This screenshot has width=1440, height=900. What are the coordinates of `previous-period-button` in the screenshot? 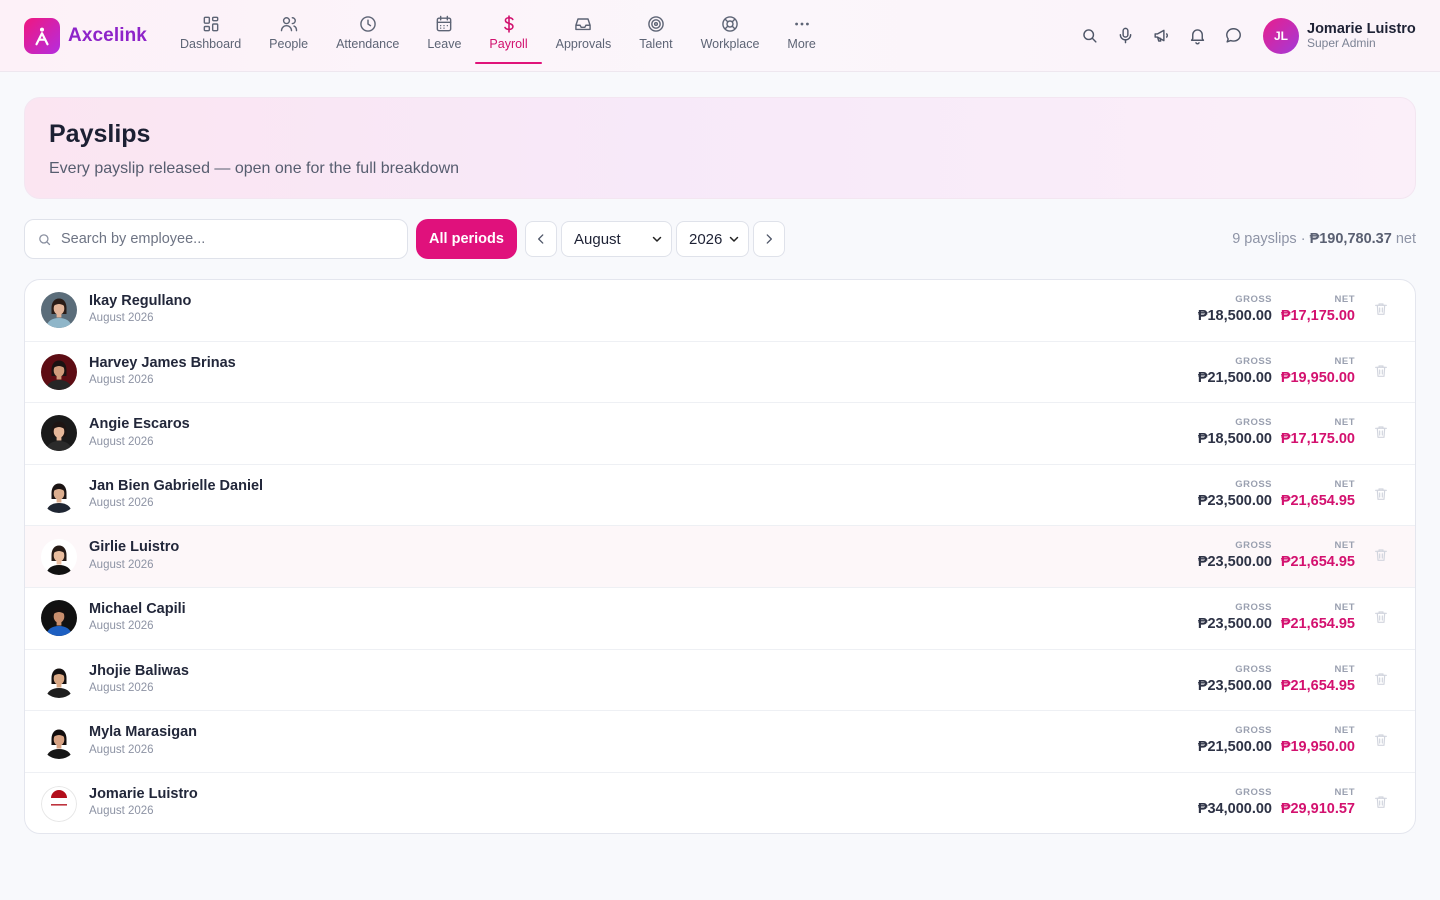 It's located at (541, 239).